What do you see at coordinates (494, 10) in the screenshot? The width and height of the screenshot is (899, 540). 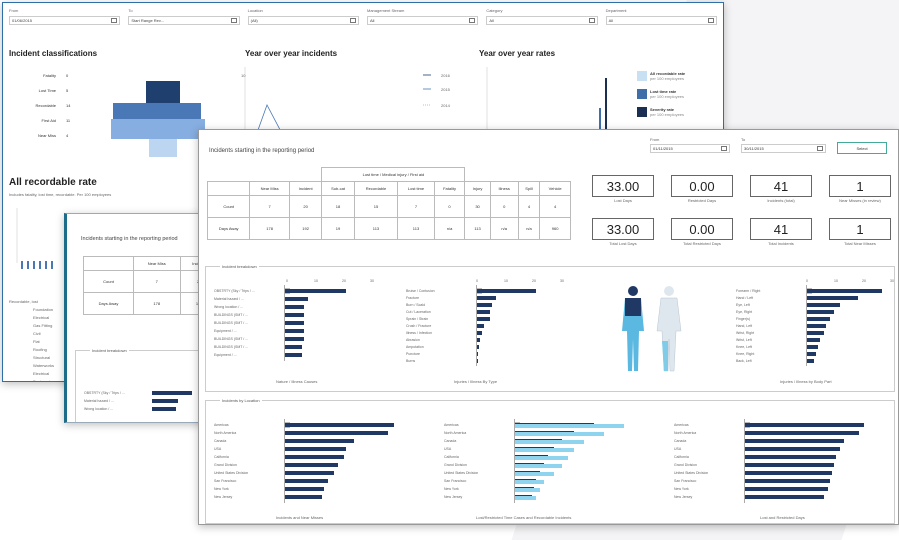 I see `filter-label: Category` at bounding box center [494, 10].